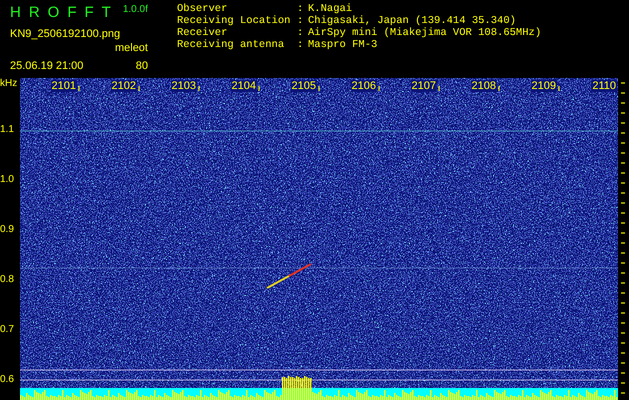 The image size is (629, 400). I want to click on info-value: AirSpy mini (Miakejima VOR 108.65MHz), so click(425, 33).